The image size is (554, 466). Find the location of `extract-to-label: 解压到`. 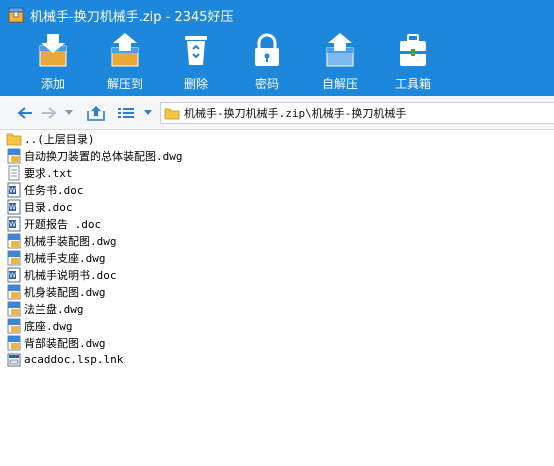

extract-to-label: 解压到 is located at coordinates (124, 84).